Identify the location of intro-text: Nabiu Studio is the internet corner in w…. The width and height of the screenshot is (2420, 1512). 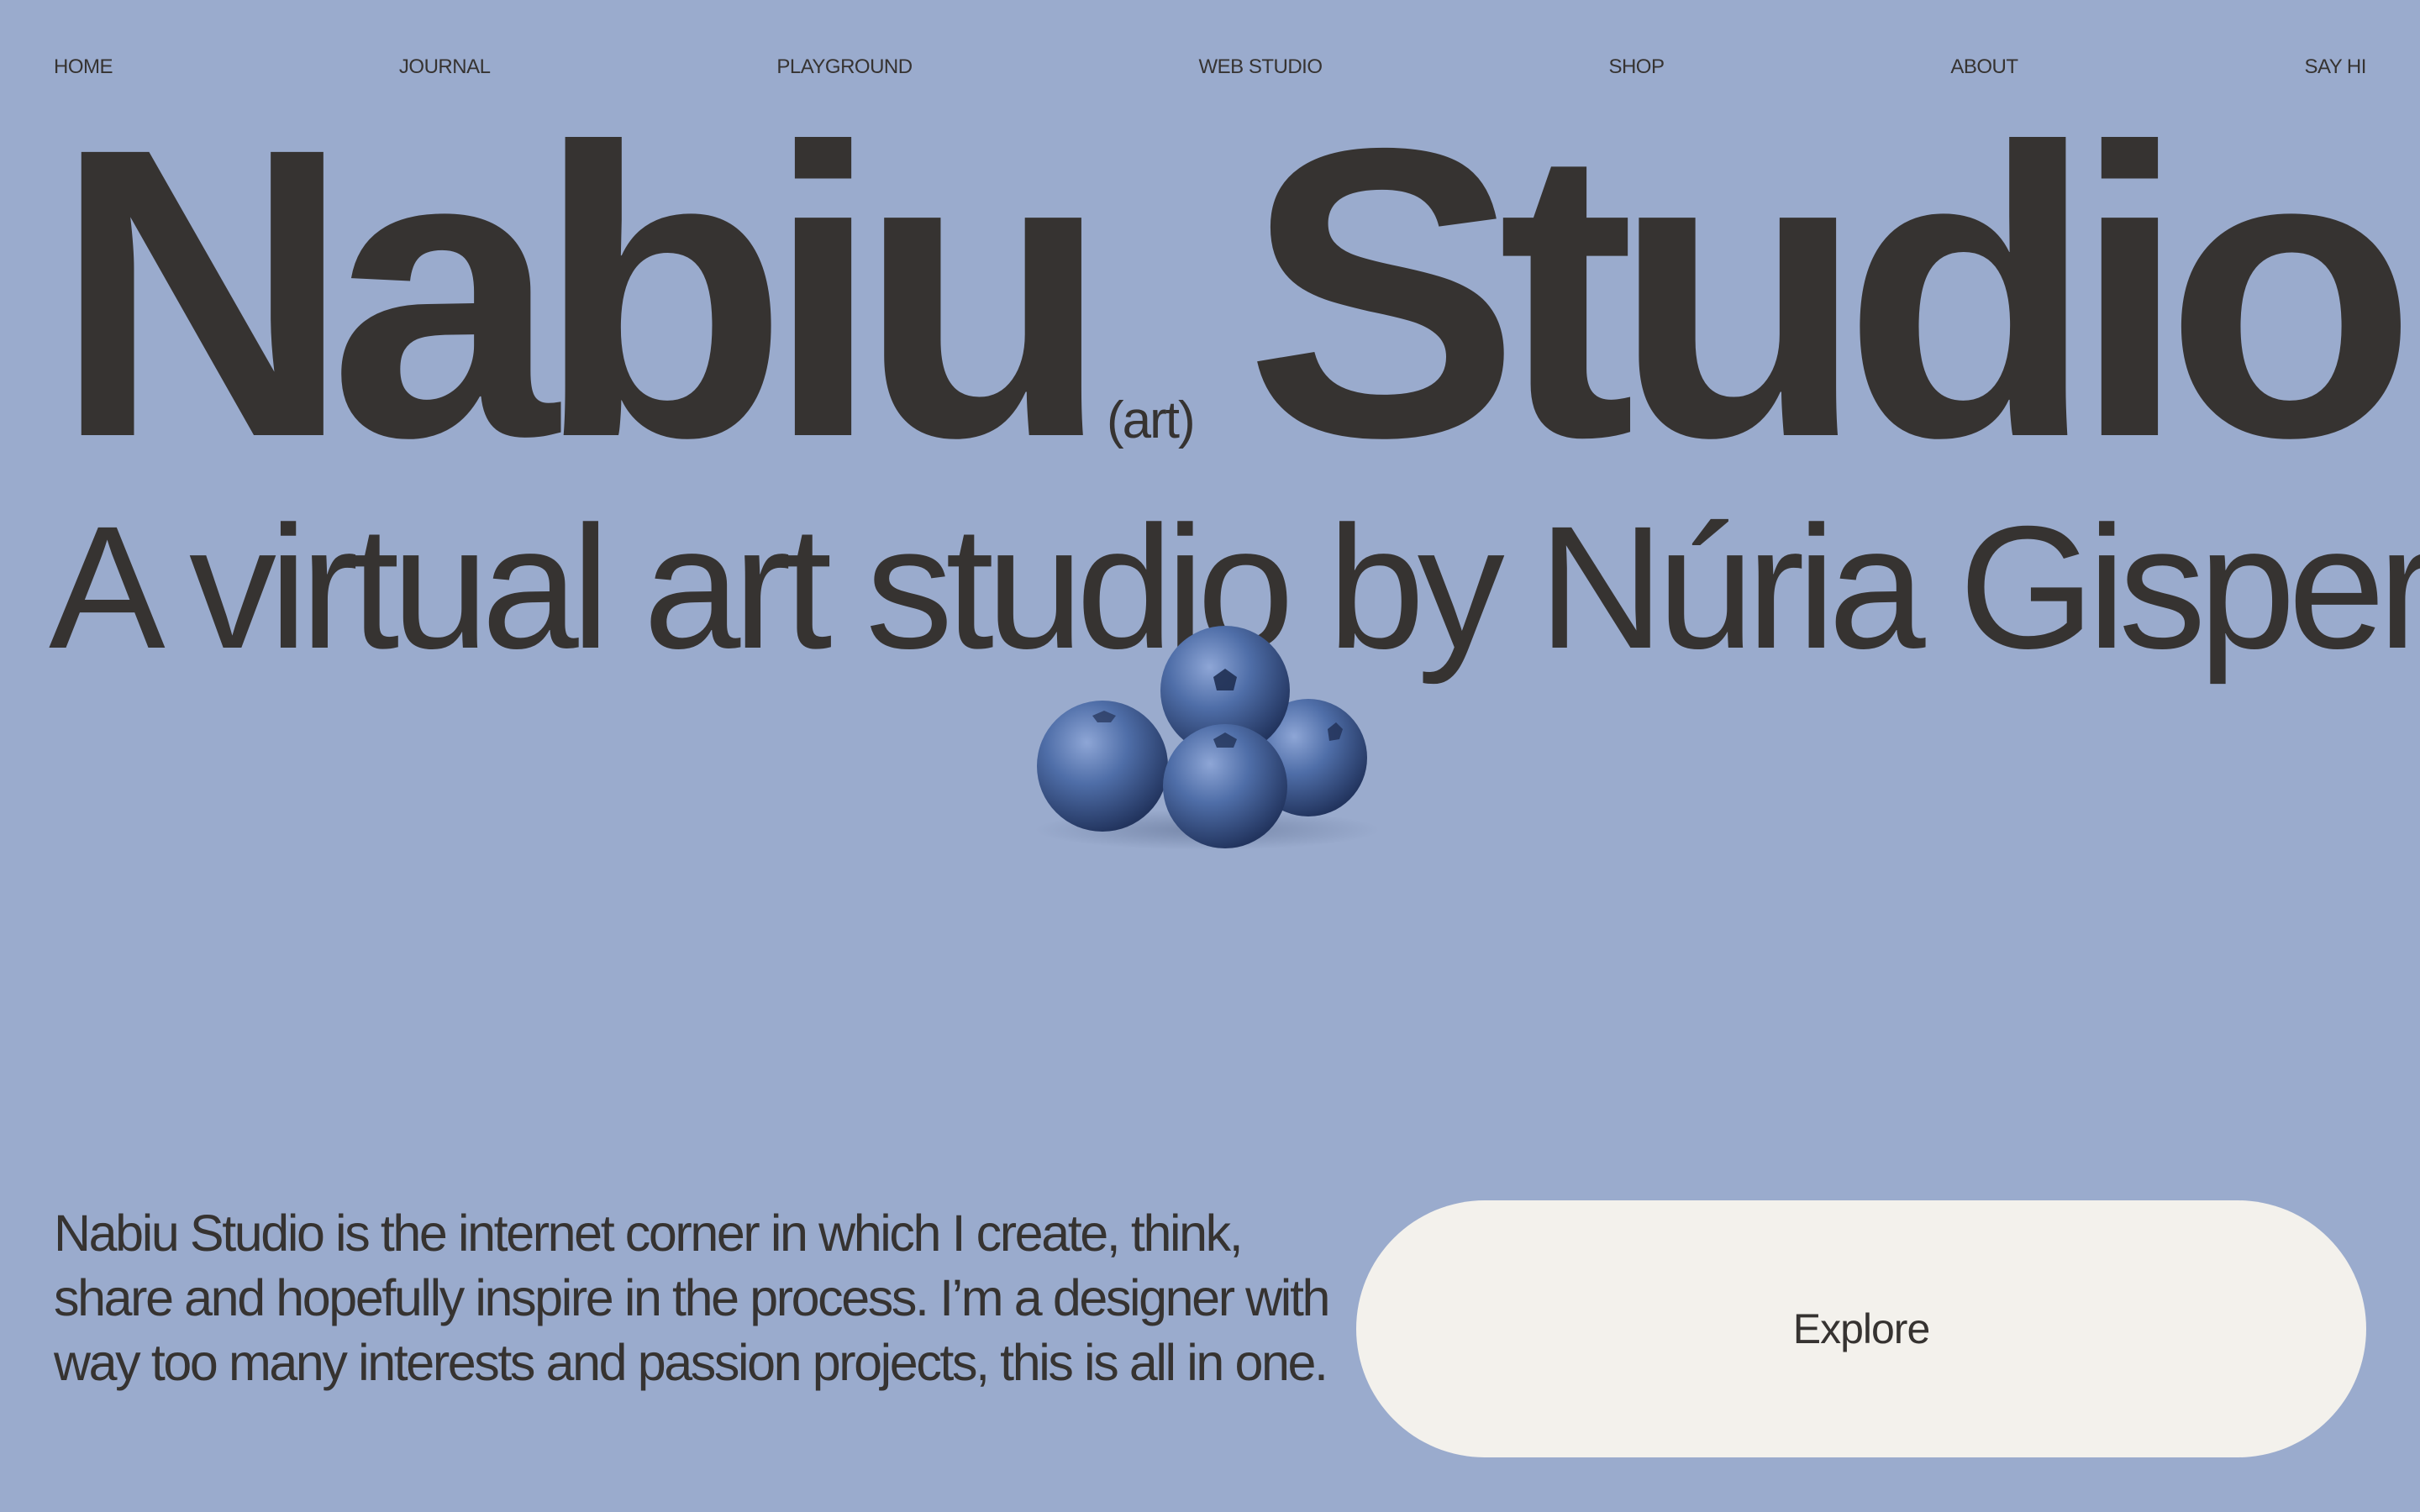
(692, 1298).